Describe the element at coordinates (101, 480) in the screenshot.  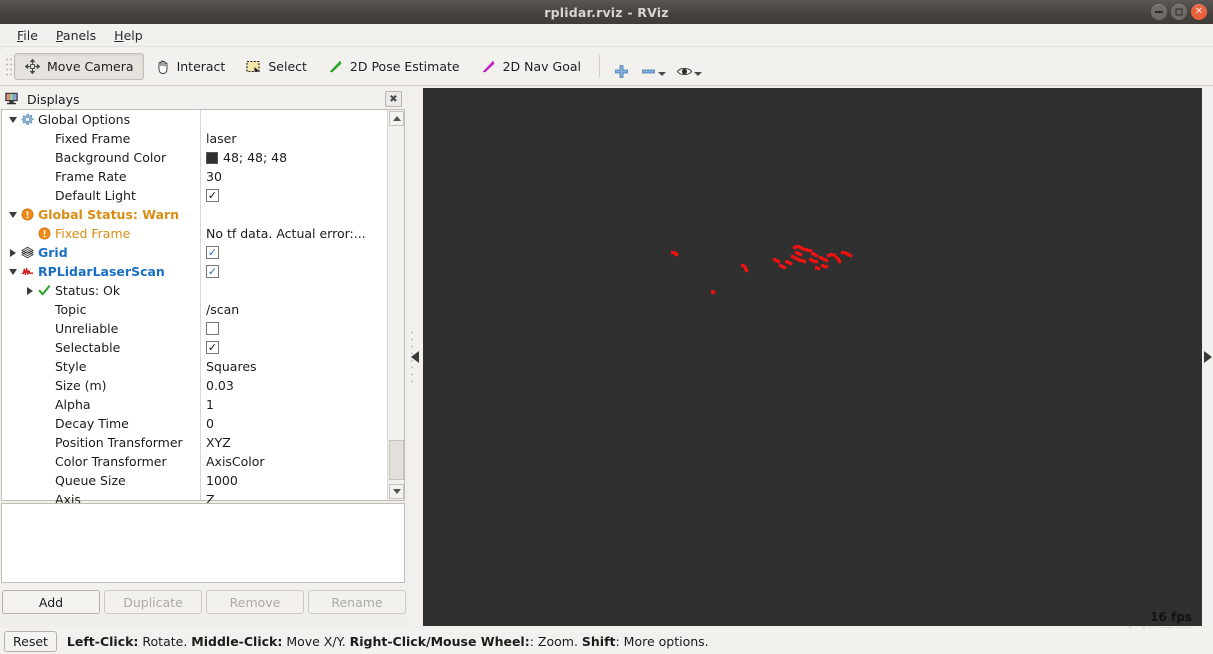
I see `tree-row-queue-size: Queue Size` at that location.